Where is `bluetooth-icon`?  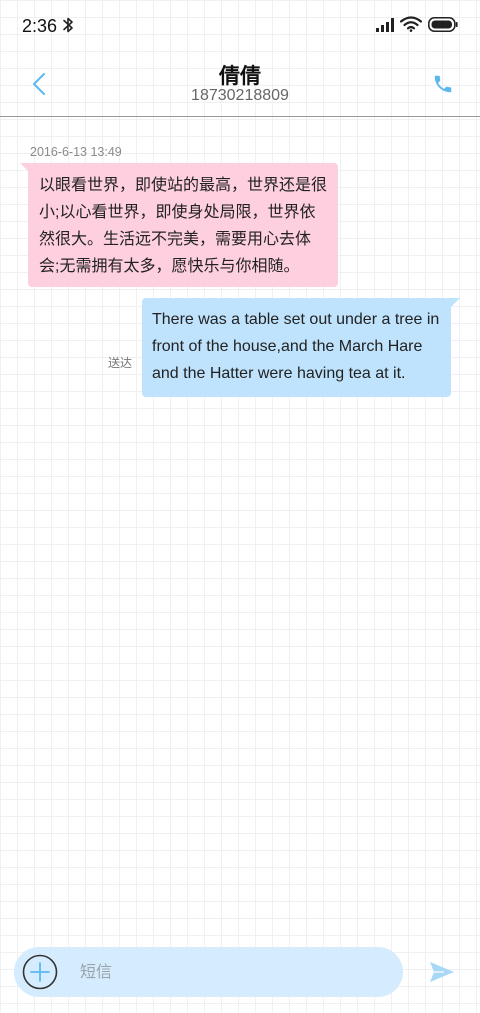 bluetooth-icon is located at coordinates (68, 25).